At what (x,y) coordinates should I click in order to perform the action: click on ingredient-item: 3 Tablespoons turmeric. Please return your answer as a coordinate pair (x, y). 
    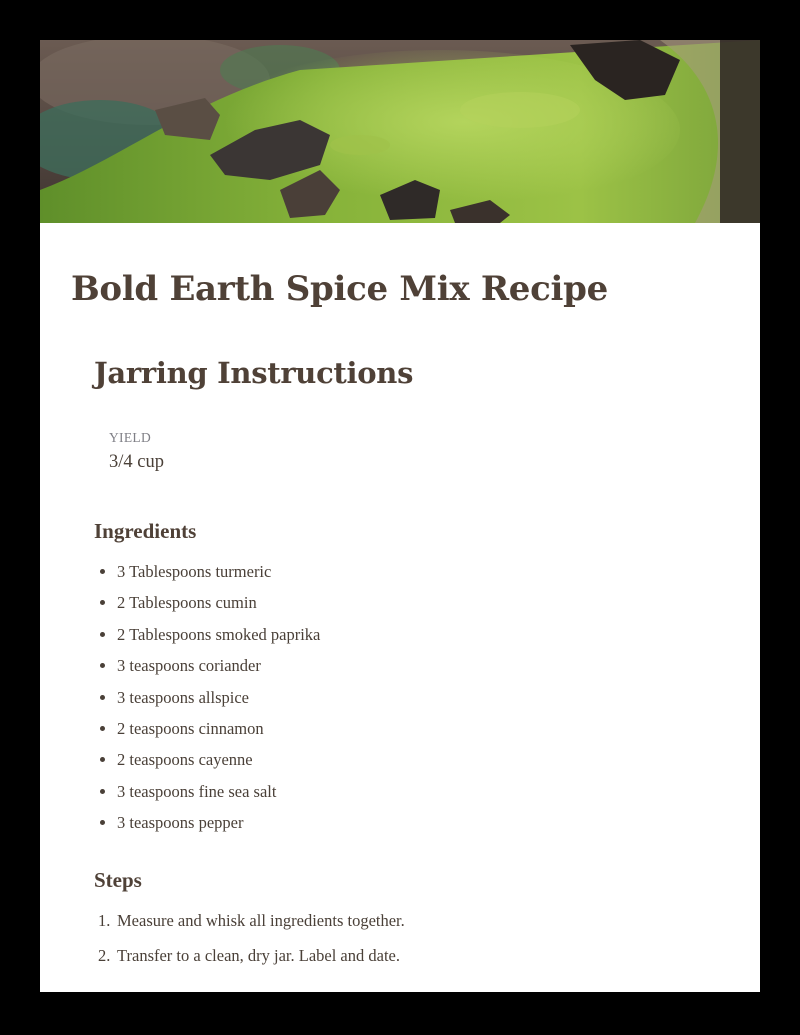
    Looking at the image, I should click on (207, 571).